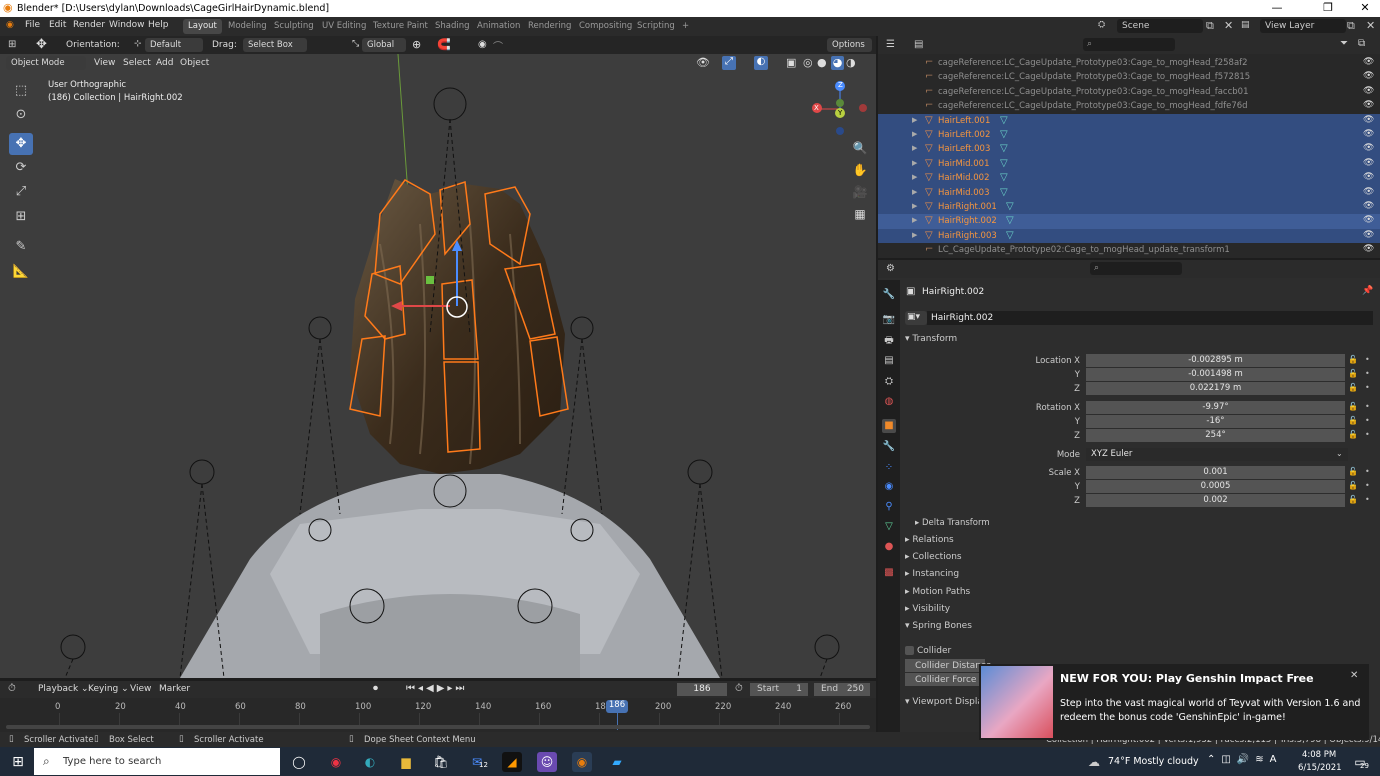  I want to click on spring-bones-panel: ▾ Spring Bones, so click(938, 626).